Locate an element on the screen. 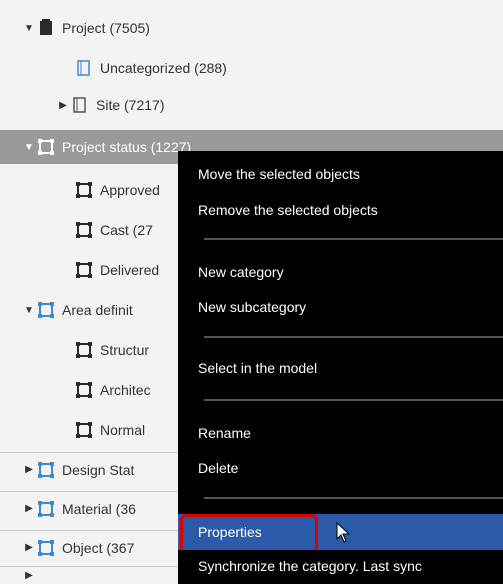  site-icon is located at coordinates (80, 105).